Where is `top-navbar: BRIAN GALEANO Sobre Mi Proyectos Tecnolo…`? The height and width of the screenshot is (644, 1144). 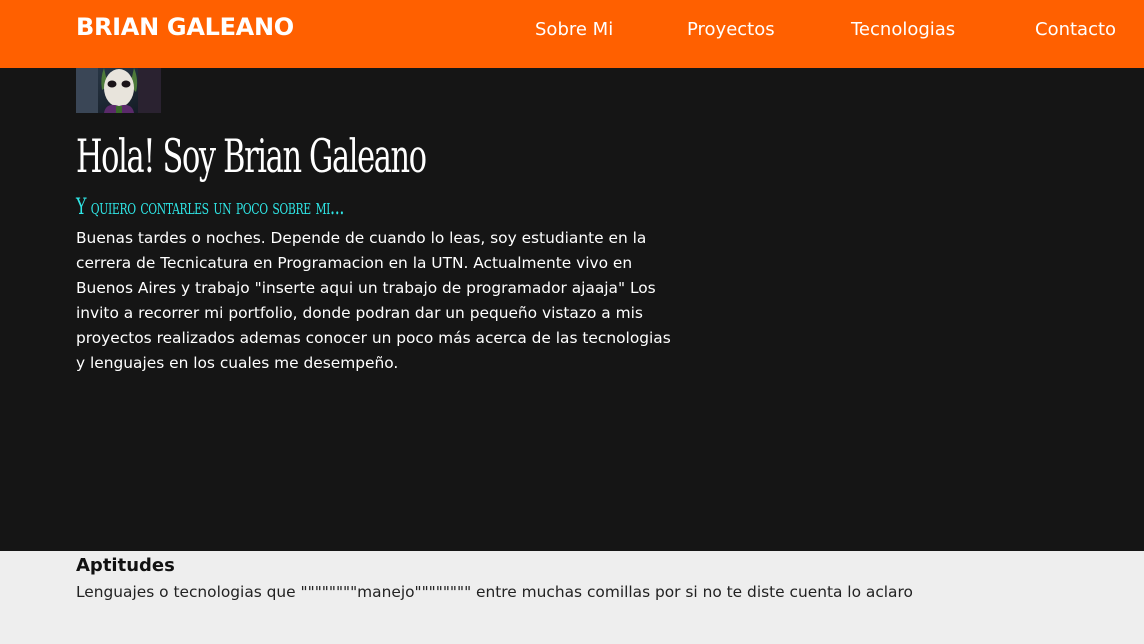
top-navbar: BRIAN GALEANO Sobre Mi Proyectos Tecnolo… is located at coordinates (572, 34).